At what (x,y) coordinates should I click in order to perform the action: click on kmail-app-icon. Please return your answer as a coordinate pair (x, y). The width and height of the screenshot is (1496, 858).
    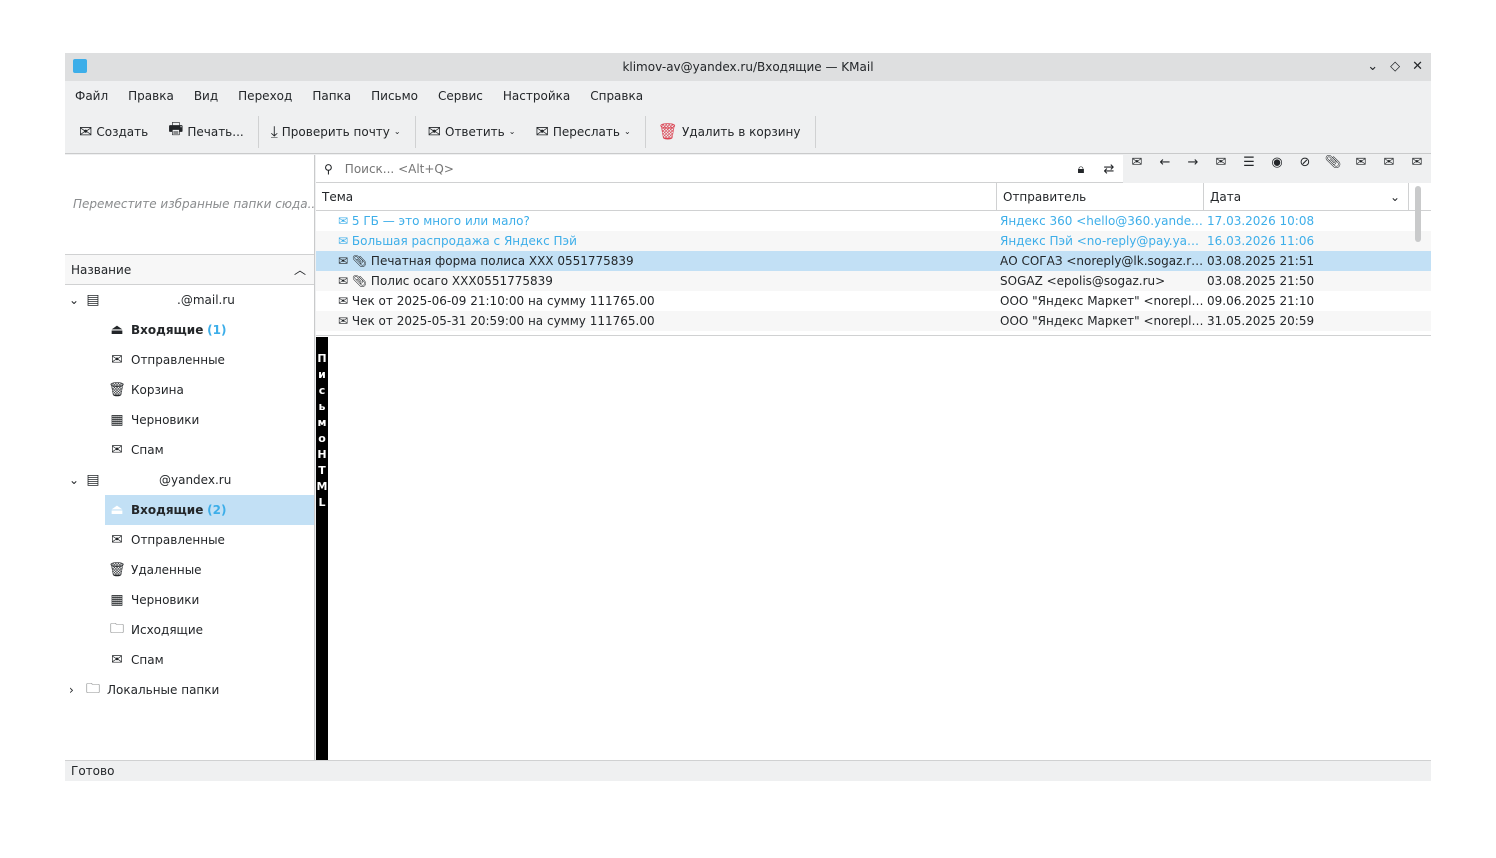
    Looking at the image, I should click on (80, 66).